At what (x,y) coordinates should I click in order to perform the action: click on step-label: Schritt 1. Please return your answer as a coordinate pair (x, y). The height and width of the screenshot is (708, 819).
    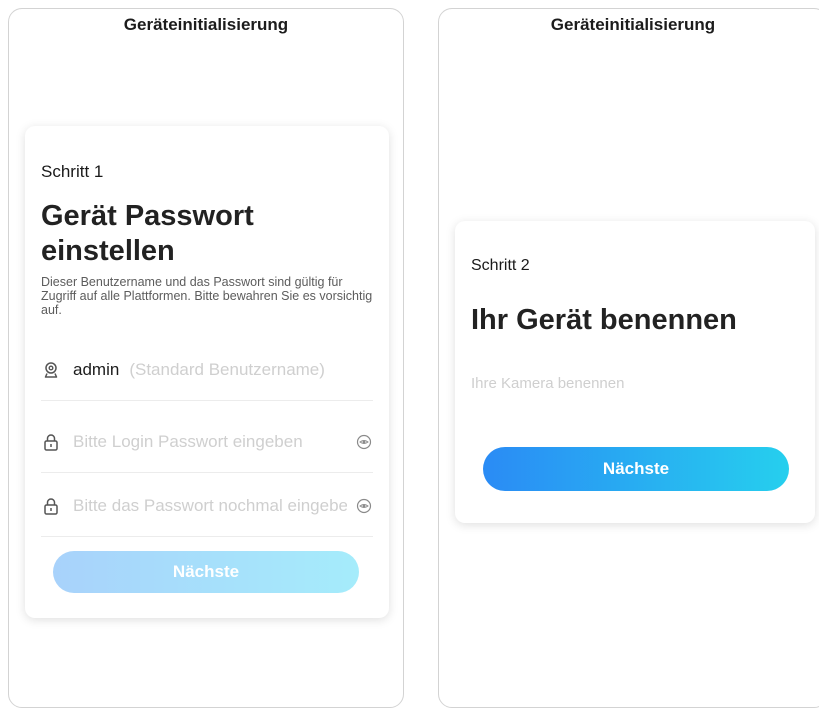
    Looking at the image, I should click on (72, 171).